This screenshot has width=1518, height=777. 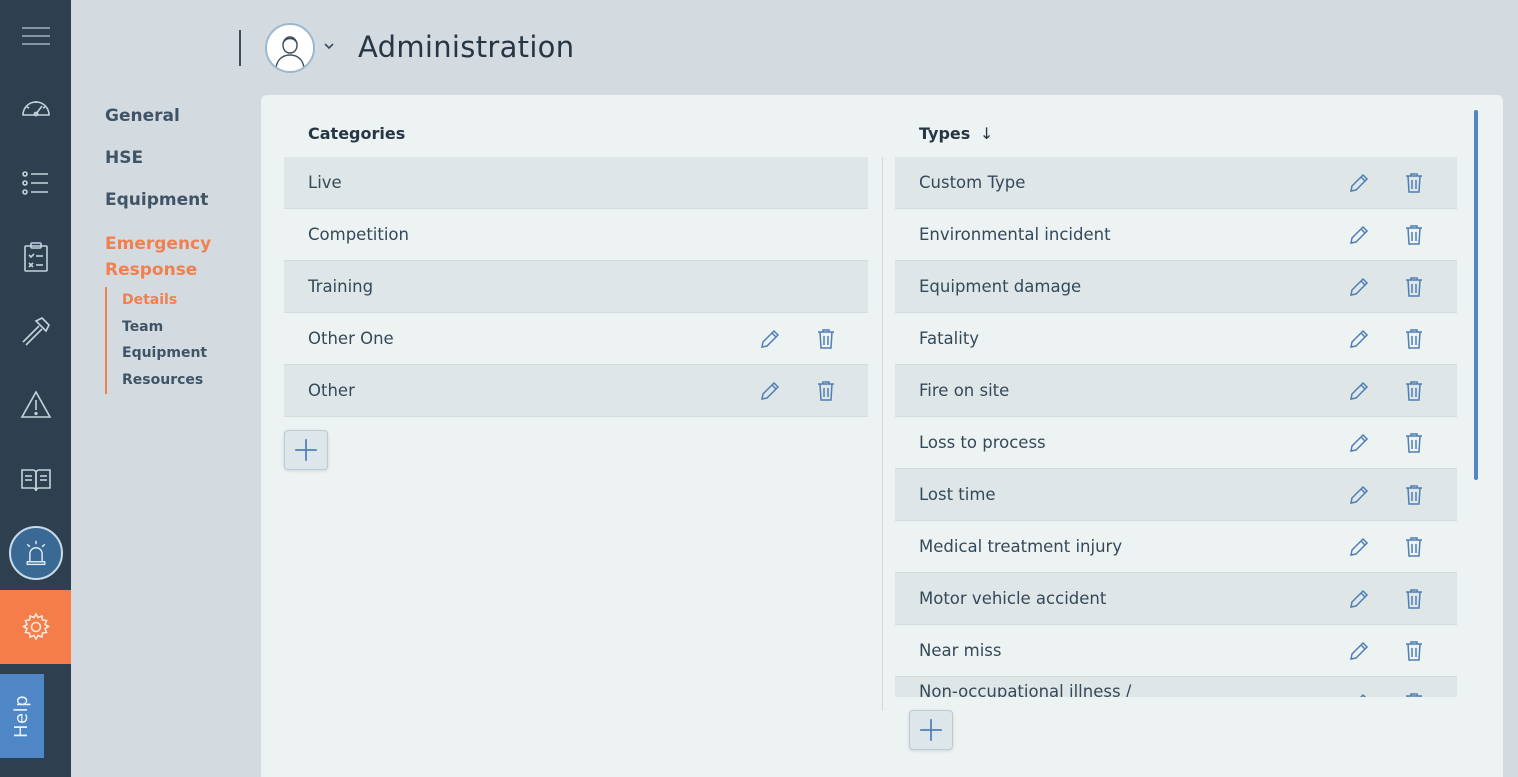 I want to click on type-row: Medical treatment injury, so click(x=1176, y=547).